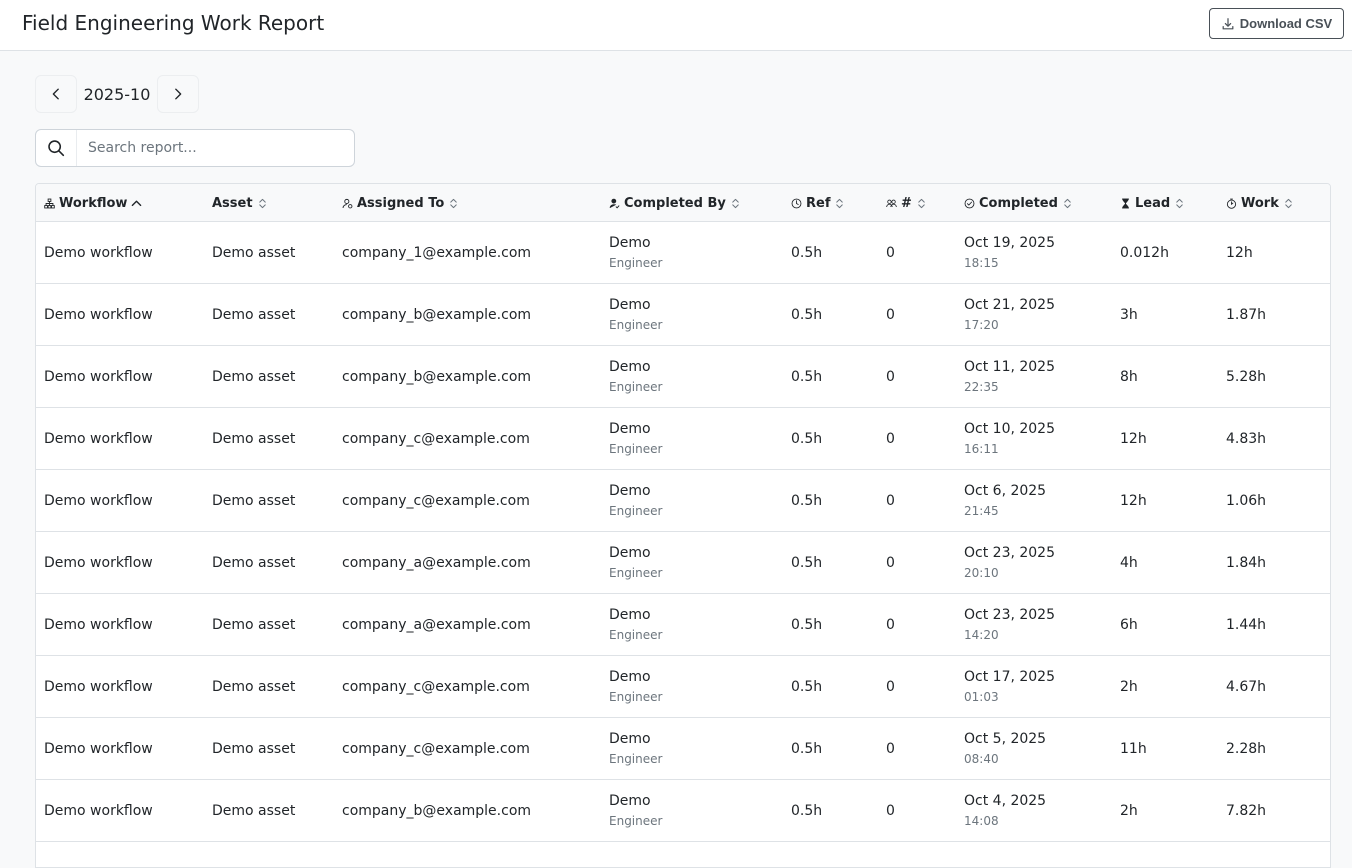  Describe the element at coordinates (1009, 562) in the screenshot. I see `completed-cell: Oct 23, 2025 20:10` at that location.